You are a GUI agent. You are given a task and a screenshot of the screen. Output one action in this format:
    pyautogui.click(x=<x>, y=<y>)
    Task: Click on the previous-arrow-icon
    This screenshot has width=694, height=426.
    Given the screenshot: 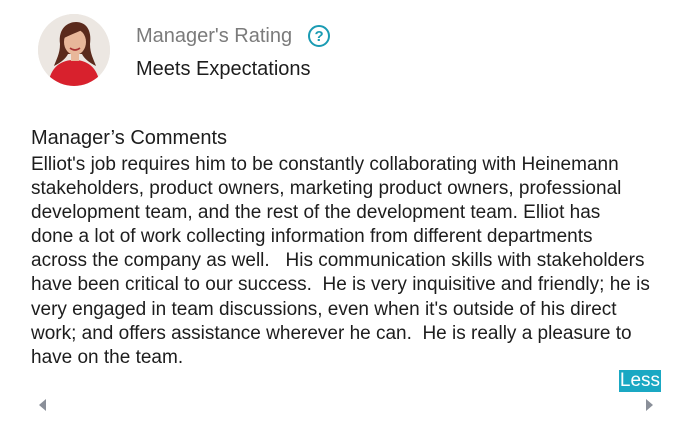 What is the action you would take?
    pyautogui.click(x=43, y=405)
    